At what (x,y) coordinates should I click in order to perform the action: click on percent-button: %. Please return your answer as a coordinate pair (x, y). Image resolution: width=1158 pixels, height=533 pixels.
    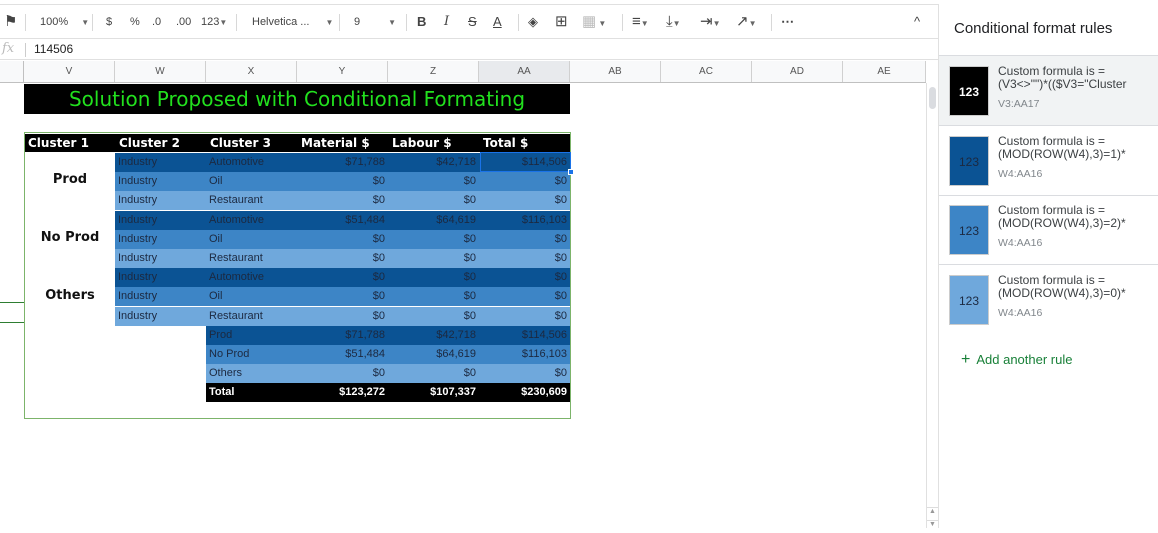
    Looking at the image, I should click on (135, 22).